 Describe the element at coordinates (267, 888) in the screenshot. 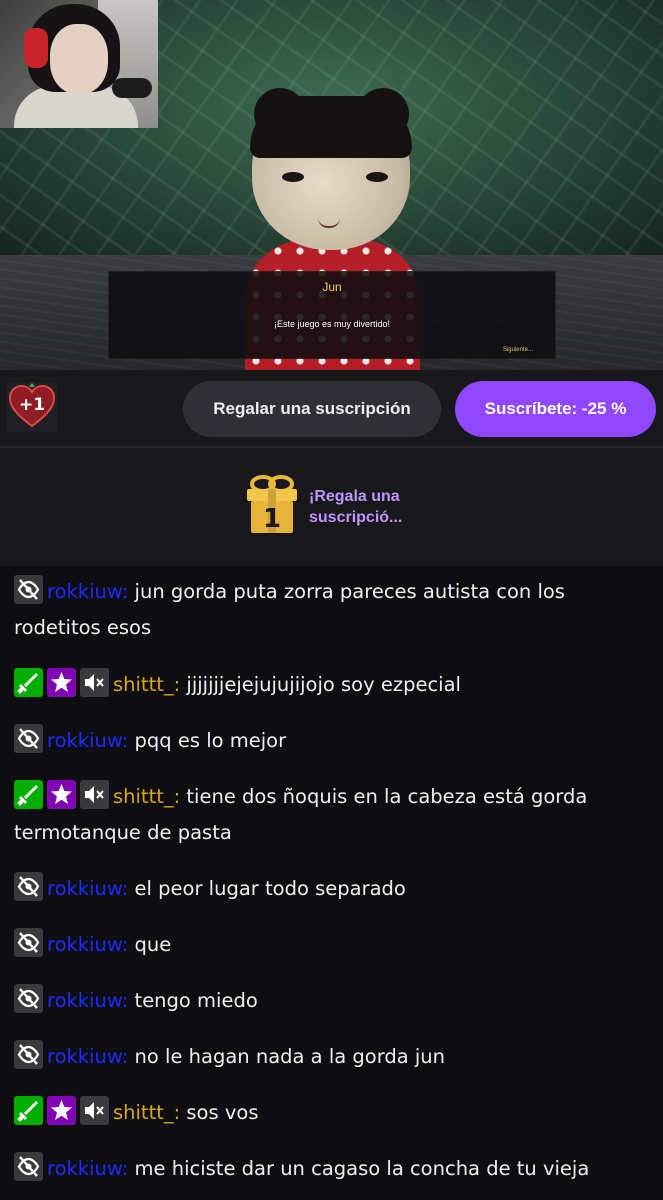

I see `chat-message-text: el peor lugar todo separado` at that location.